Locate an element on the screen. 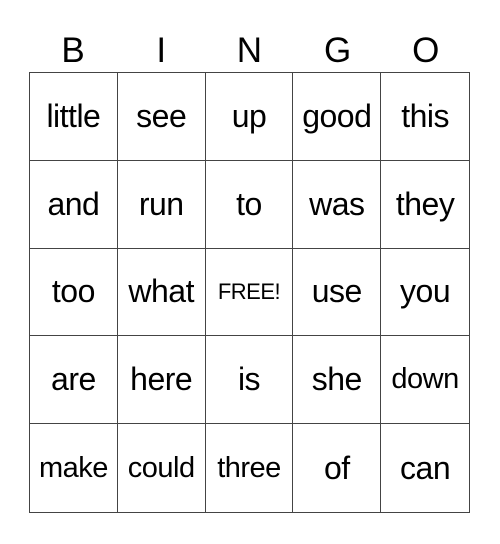 The width and height of the screenshot is (500, 544). bingo-cell: you is located at coordinates (425, 293).